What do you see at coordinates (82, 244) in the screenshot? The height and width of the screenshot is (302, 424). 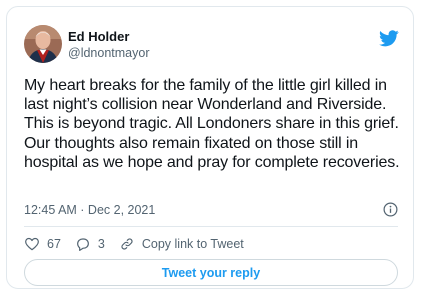 I see `reply-bubble-icon` at bounding box center [82, 244].